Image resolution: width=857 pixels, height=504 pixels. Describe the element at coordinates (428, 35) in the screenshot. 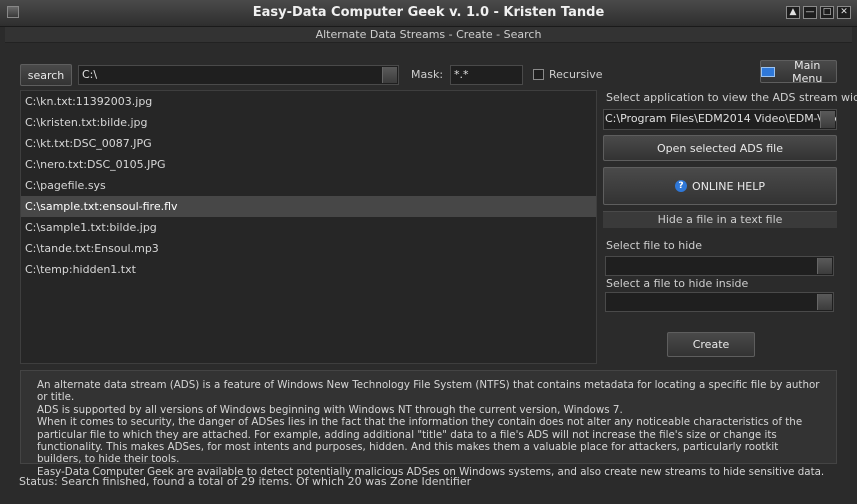

I see `page-subtitle: Alternate Data Streams - Create - Search` at that location.